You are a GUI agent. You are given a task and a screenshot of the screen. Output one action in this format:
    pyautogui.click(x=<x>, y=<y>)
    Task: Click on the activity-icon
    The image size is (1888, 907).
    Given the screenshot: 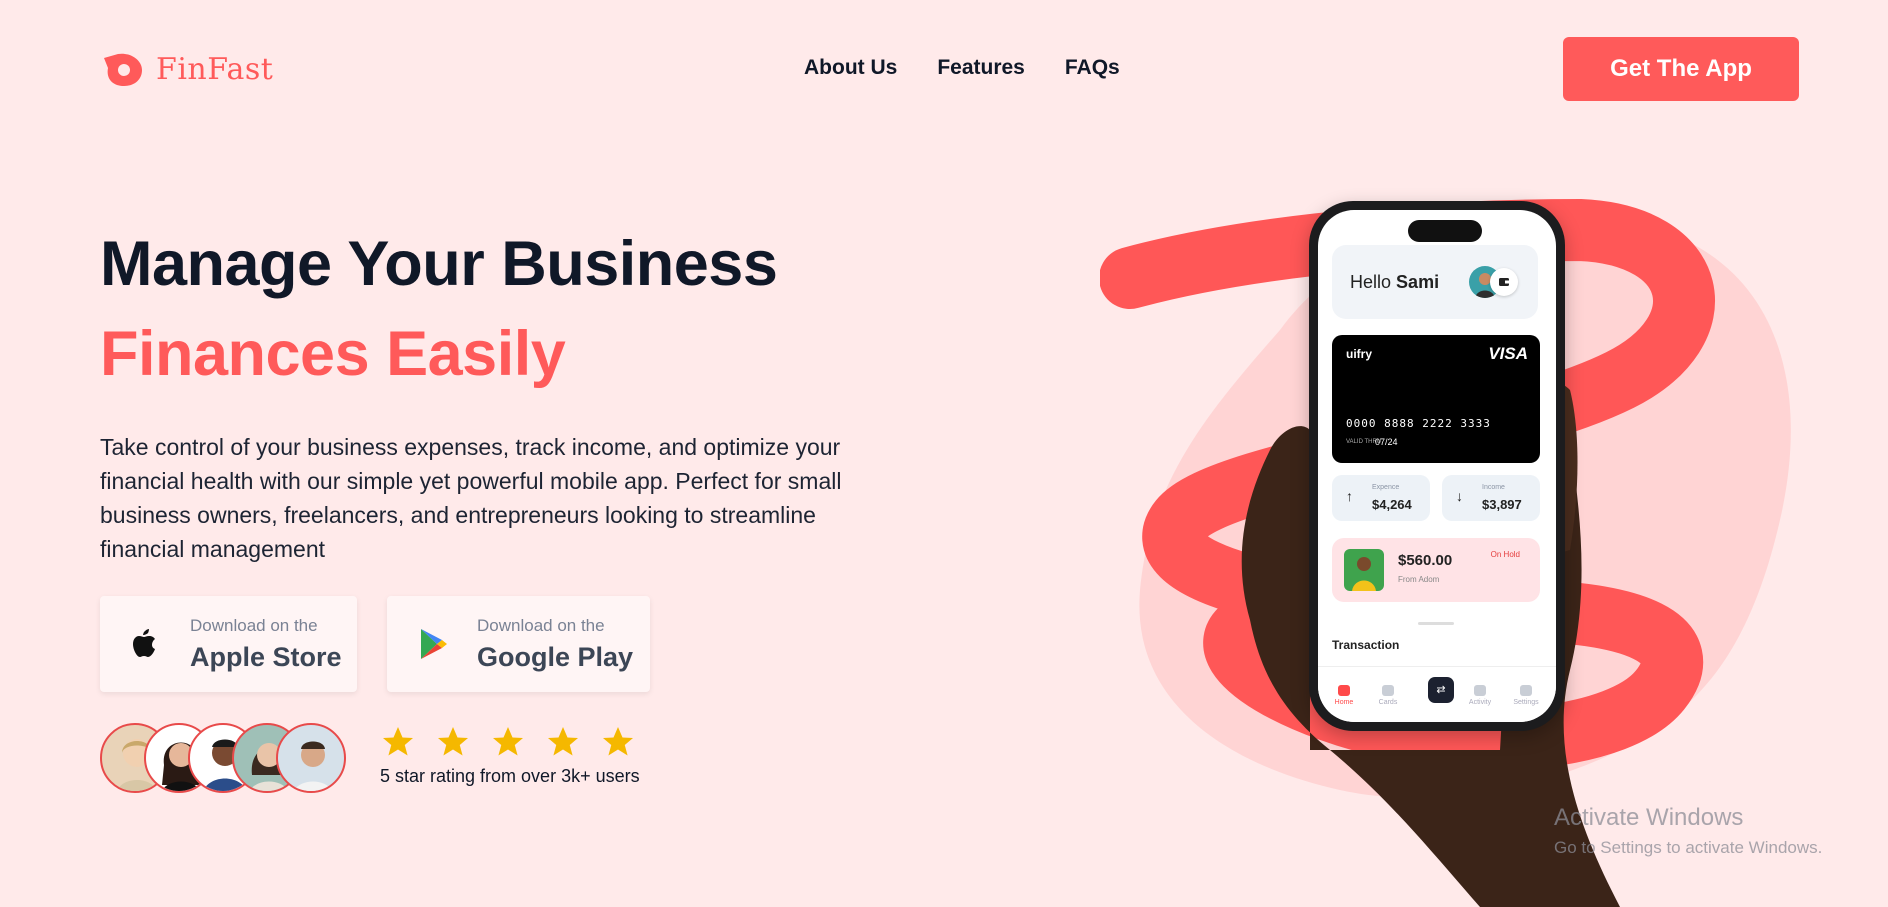 What is the action you would take?
    pyautogui.click(x=1480, y=690)
    